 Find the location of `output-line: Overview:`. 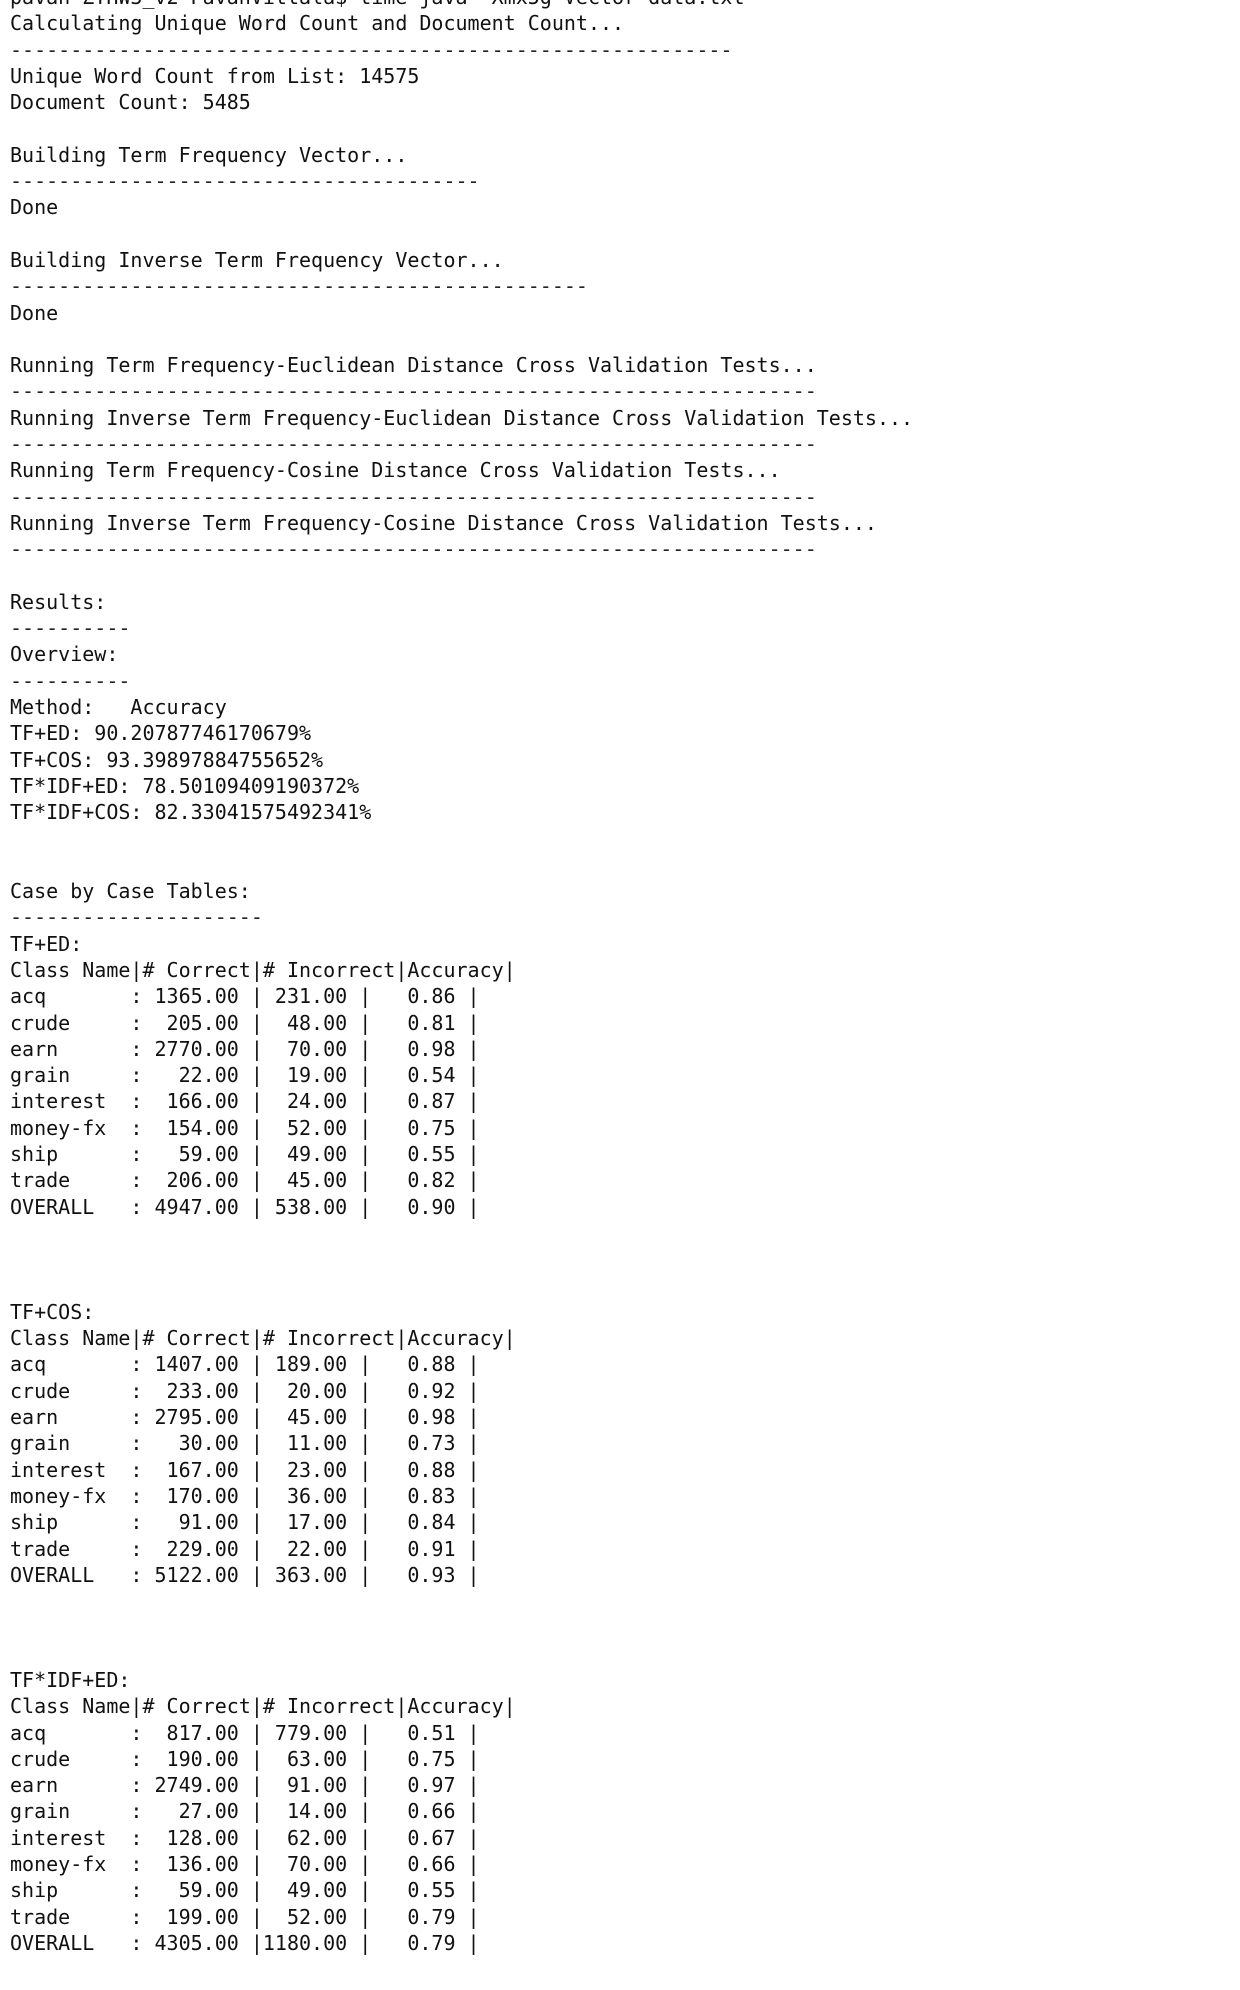

output-line: Overview: is located at coordinates (64, 654).